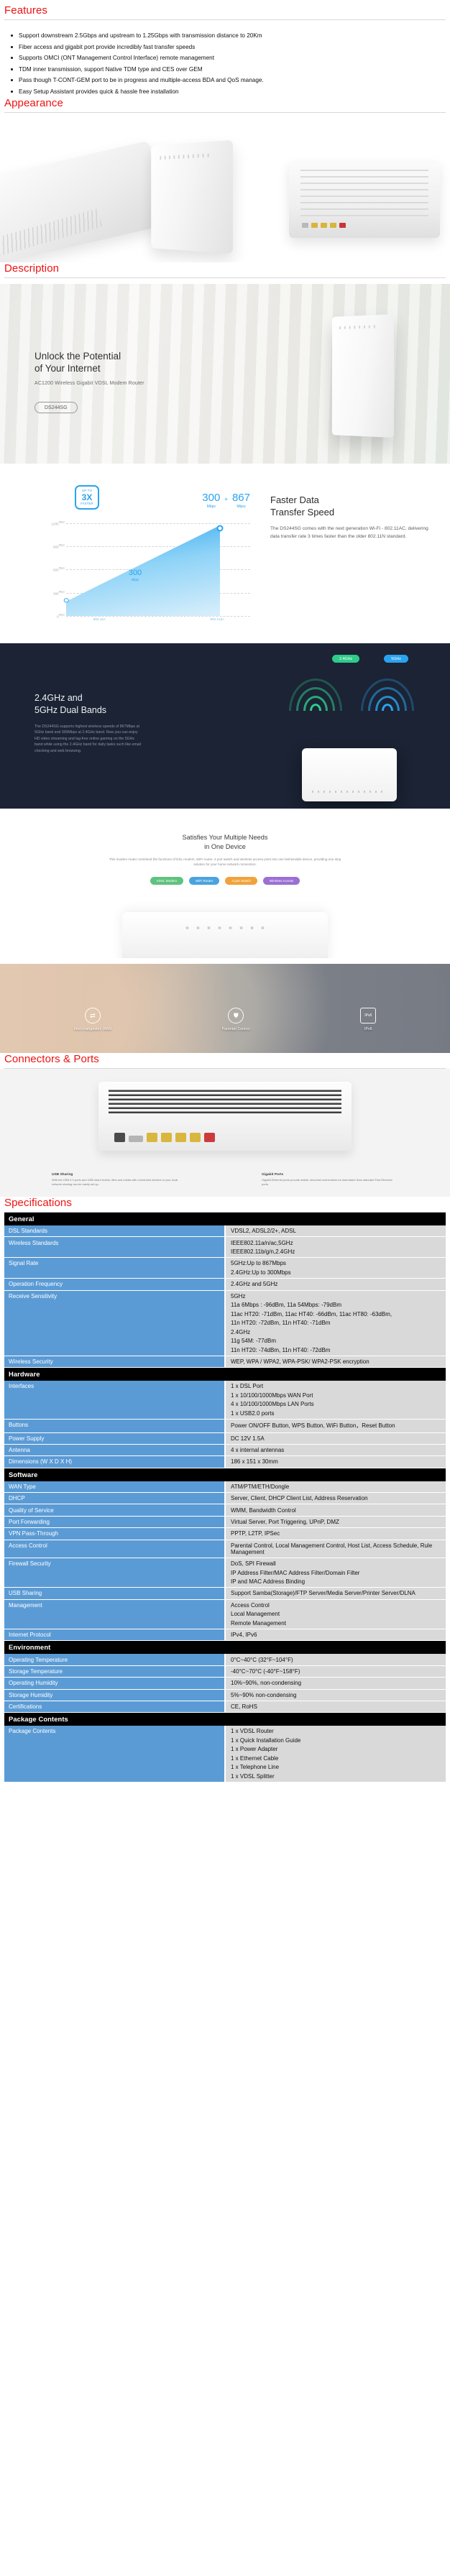  I want to click on spec-row-key: Access Control, so click(115, 1549).